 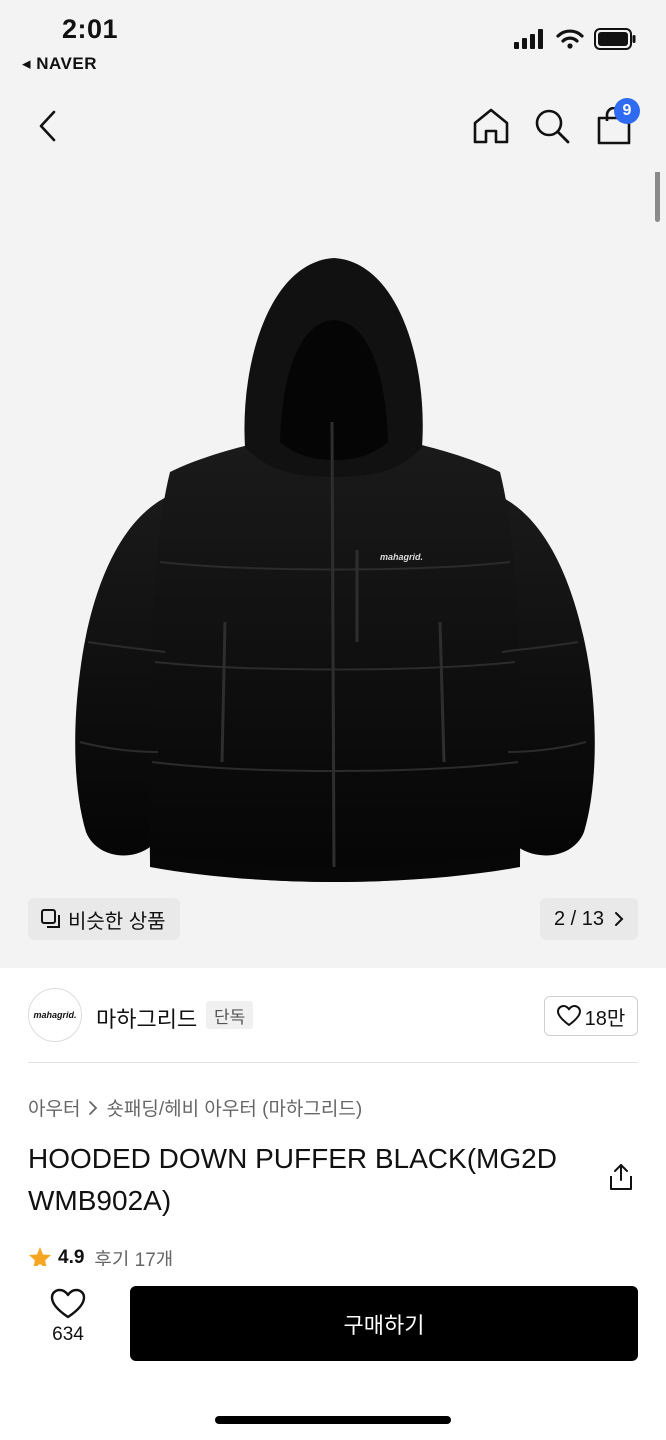 I want to click on wishlist-button: 634, so click(x=68, y=1317).